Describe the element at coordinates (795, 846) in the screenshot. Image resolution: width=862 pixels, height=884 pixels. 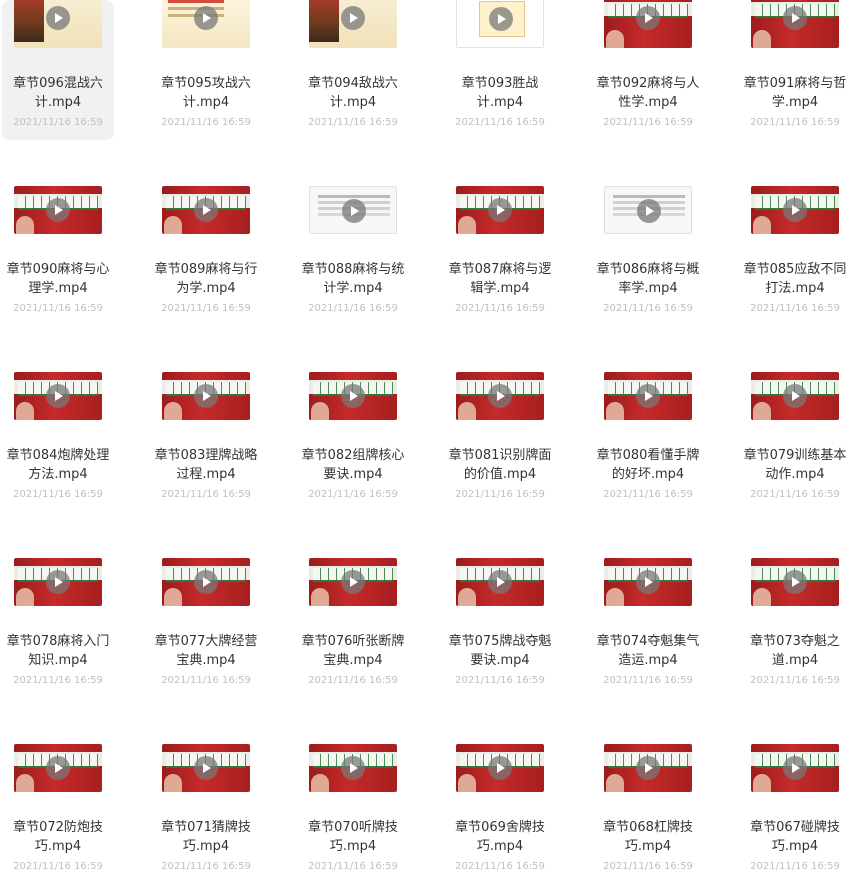
I see `file-name-line2: 巧.mp4` at that location.